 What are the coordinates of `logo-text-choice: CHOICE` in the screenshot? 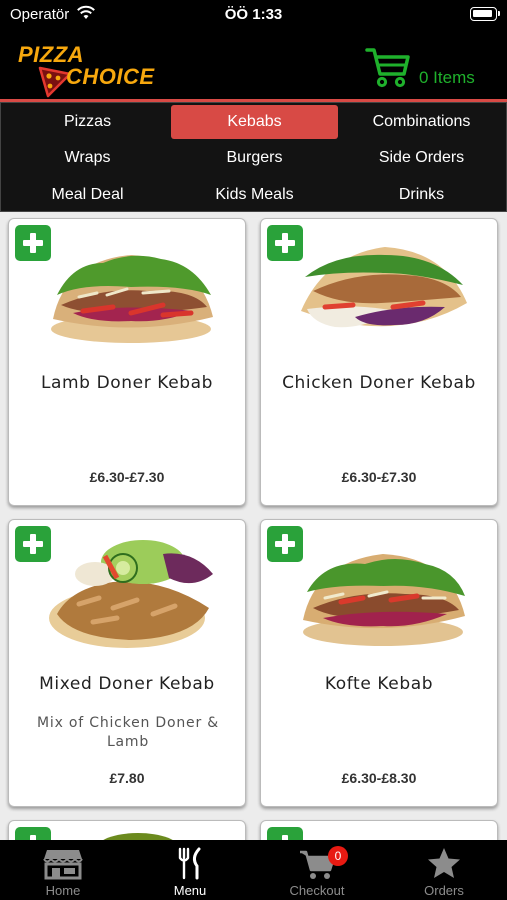 It's located at (110, 76).